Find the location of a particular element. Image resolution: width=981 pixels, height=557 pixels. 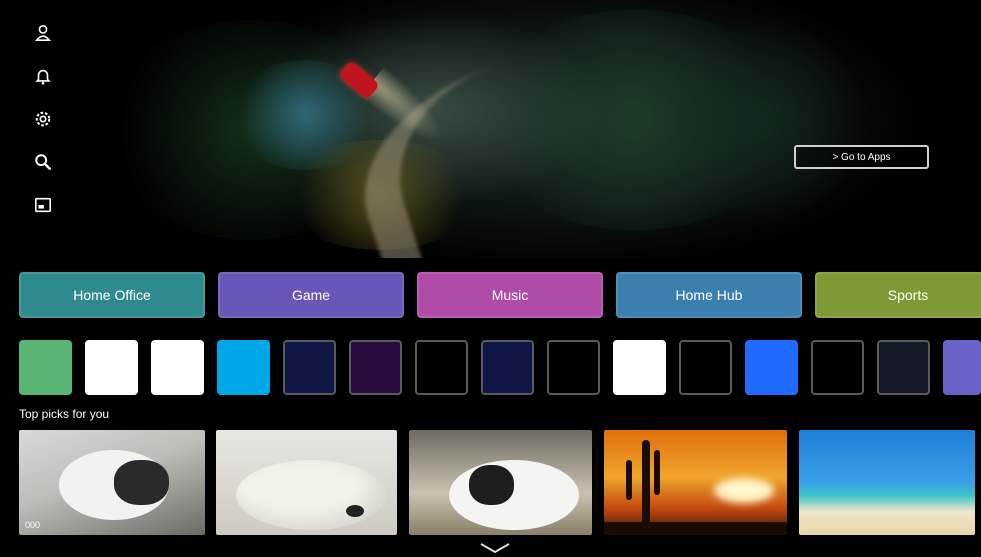

category-home-office: Home Office is located at coordinates (112, 295).